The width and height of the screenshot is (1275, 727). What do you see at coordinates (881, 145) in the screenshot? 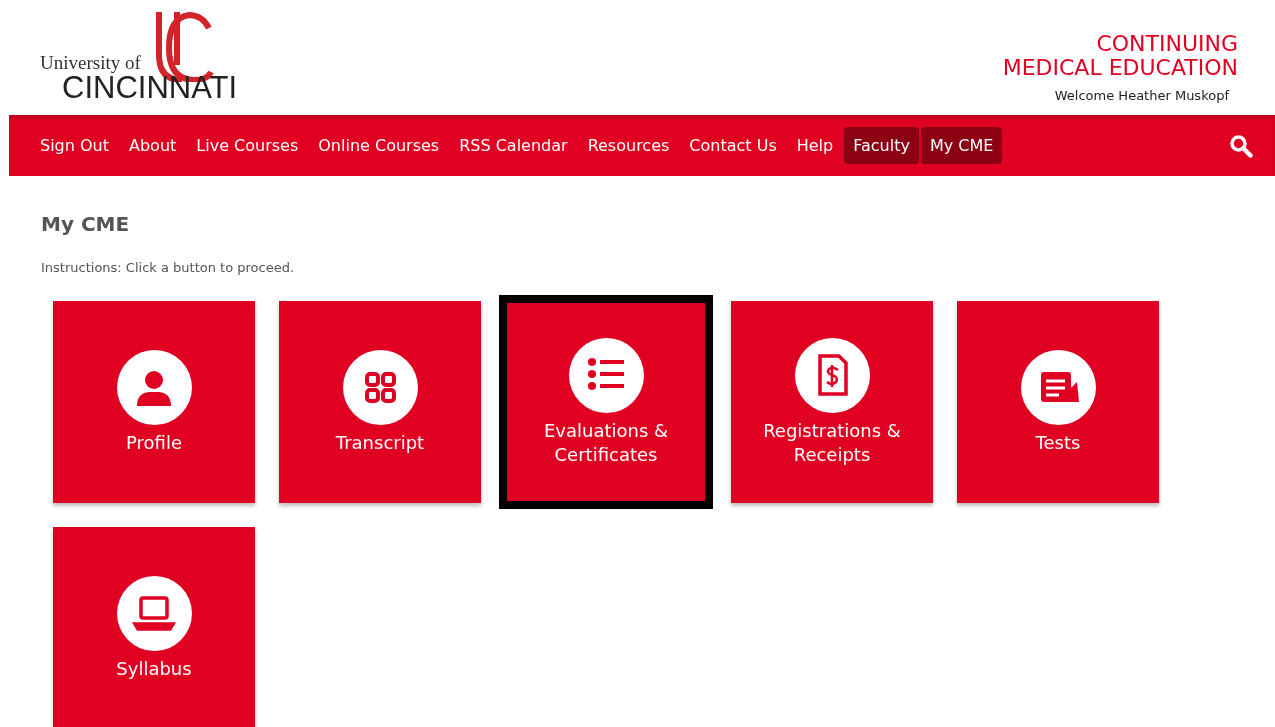
I see `nav-link: Faculty` at bounding box center [881, 145].